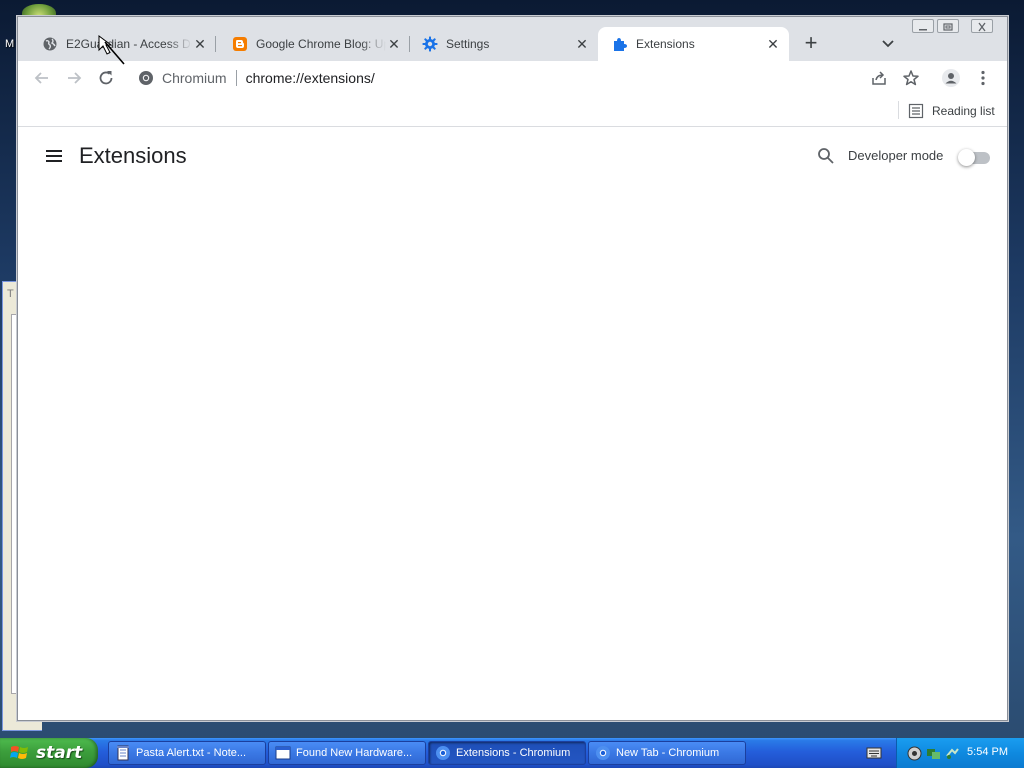  What do you see at coordinates (951, 78) in the screenshot?
I see `profile-avatar-icon` at bounding box center [951, 78].